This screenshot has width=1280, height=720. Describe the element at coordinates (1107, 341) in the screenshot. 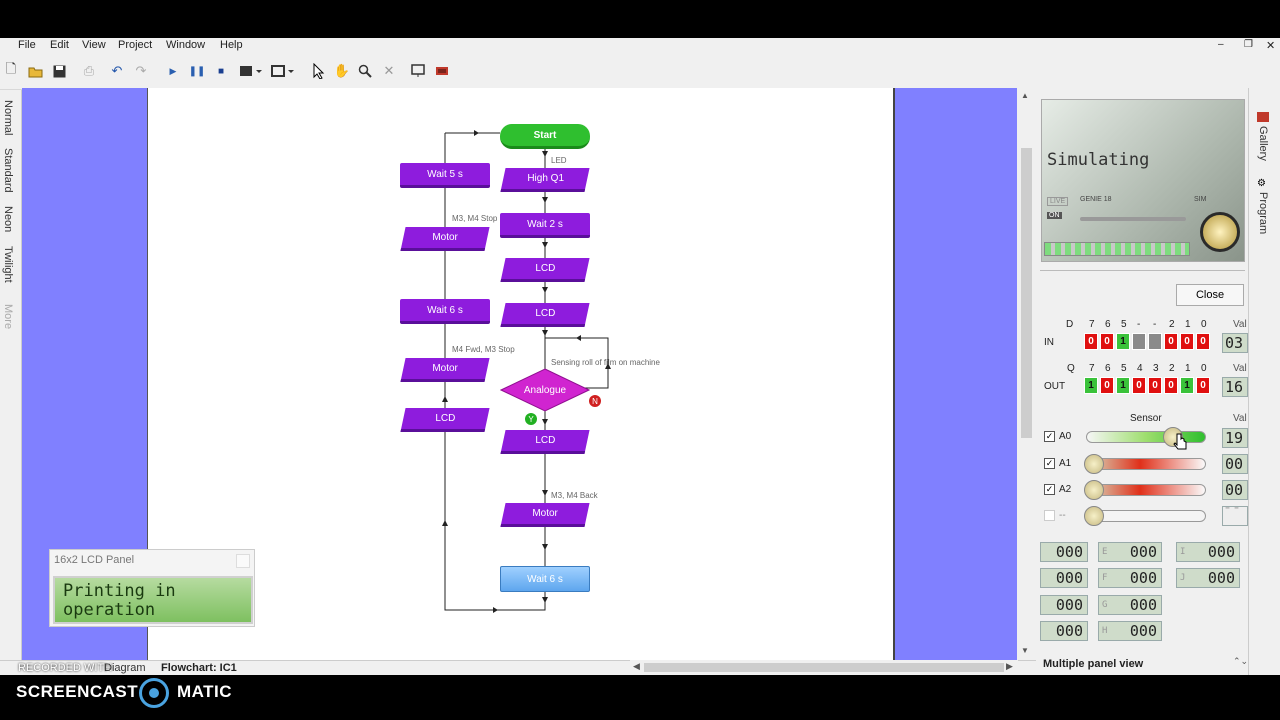

I see `in-bit-1: 0` at that location.